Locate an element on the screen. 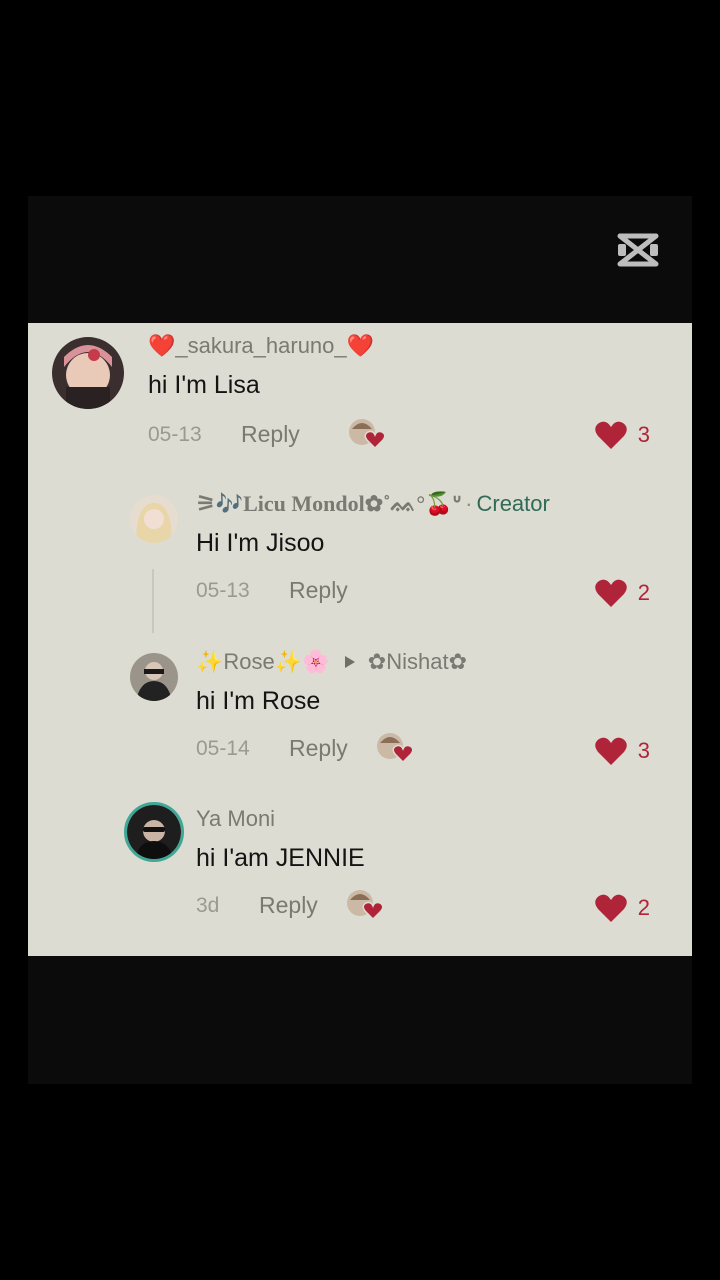 This screenshot has height=1280, width=720. thread-line is located at coordinates (153, 601).